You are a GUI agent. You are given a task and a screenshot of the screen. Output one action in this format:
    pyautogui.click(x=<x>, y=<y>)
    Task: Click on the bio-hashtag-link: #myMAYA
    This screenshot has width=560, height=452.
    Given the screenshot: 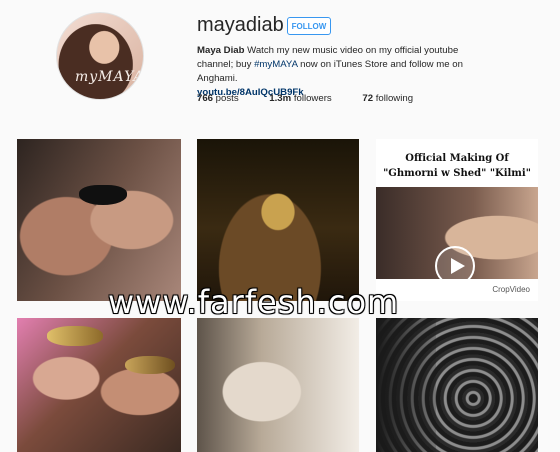 What is the action you would take?
    pyautogui.click(x=275, y=64)
    